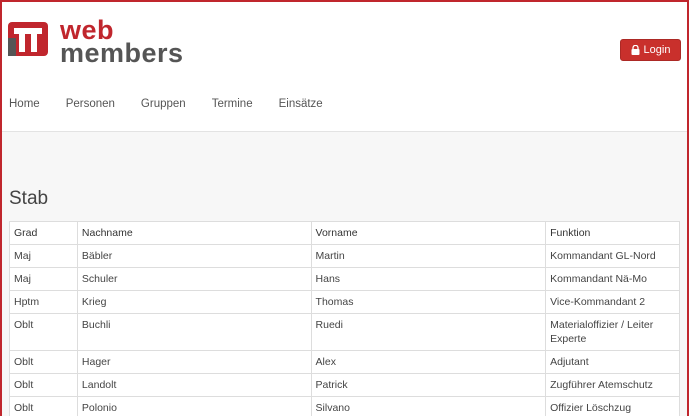  Describe the element at coordinates (301, 104) in the screenshot. I see `nav-item-einsaetze: Einsätze` at that location.